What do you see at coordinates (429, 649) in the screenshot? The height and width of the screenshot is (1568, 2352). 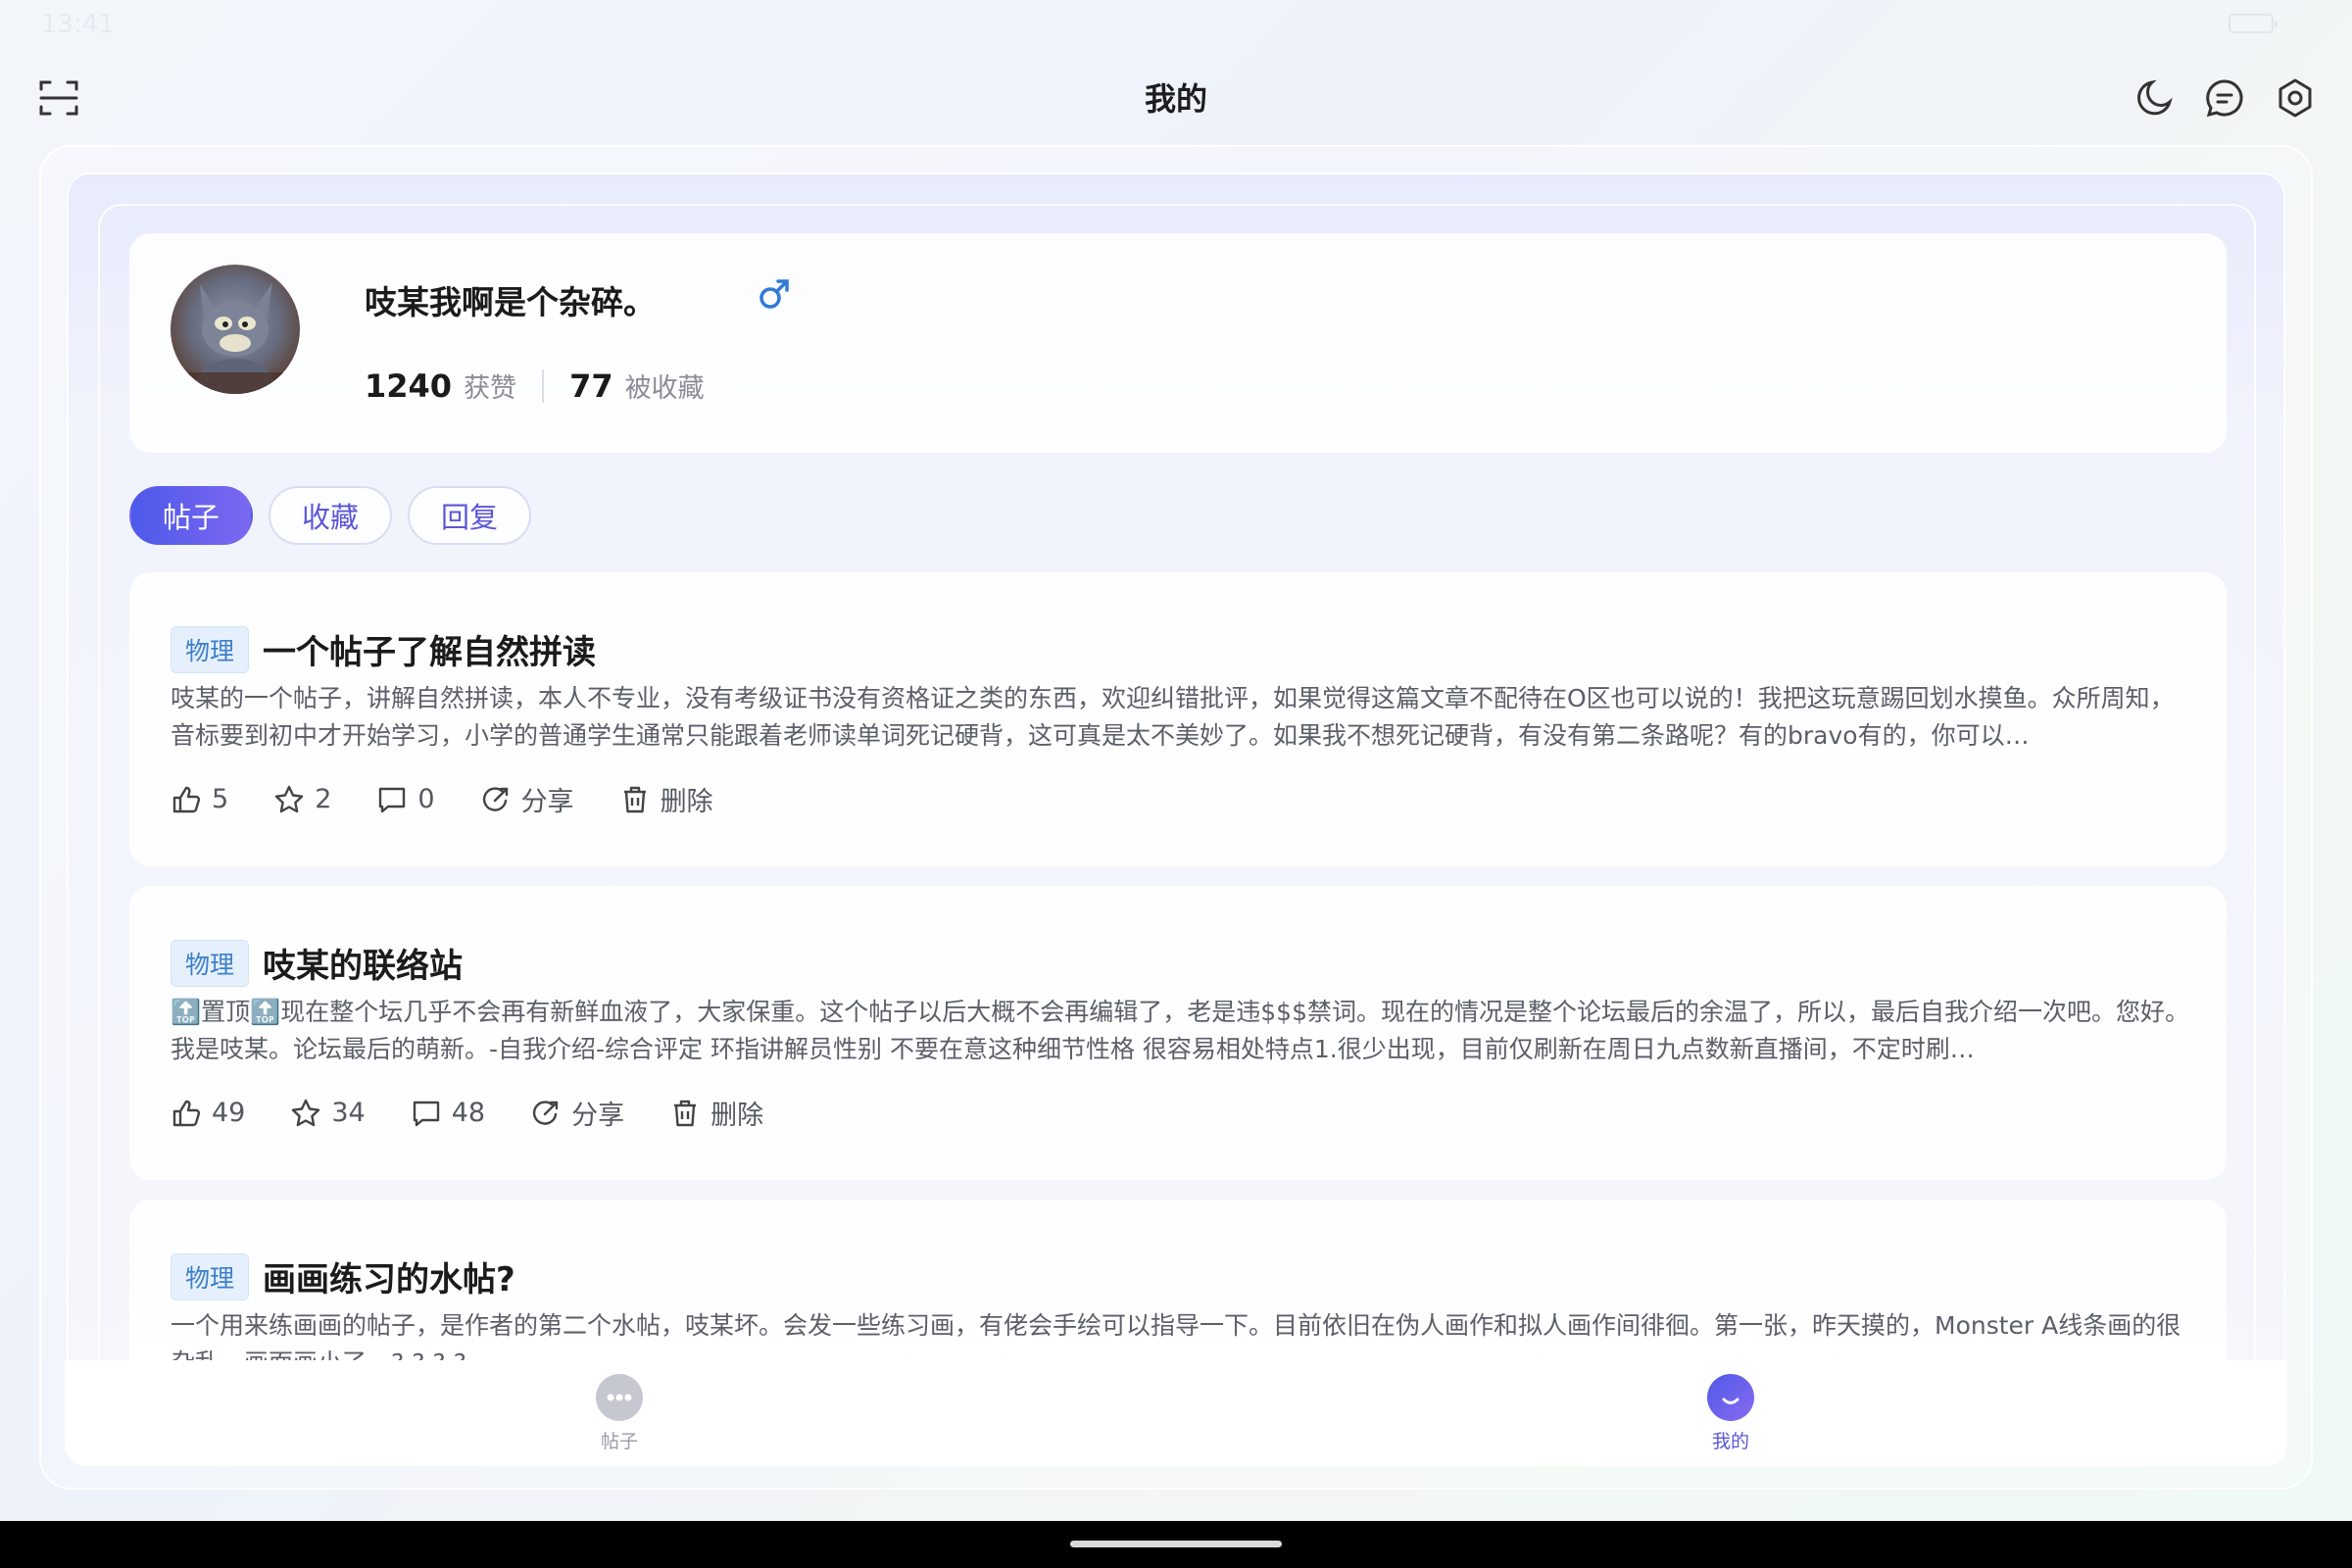 I see `post-title: 一个帖子了解自然拼读` at bounding box center [429, 649].